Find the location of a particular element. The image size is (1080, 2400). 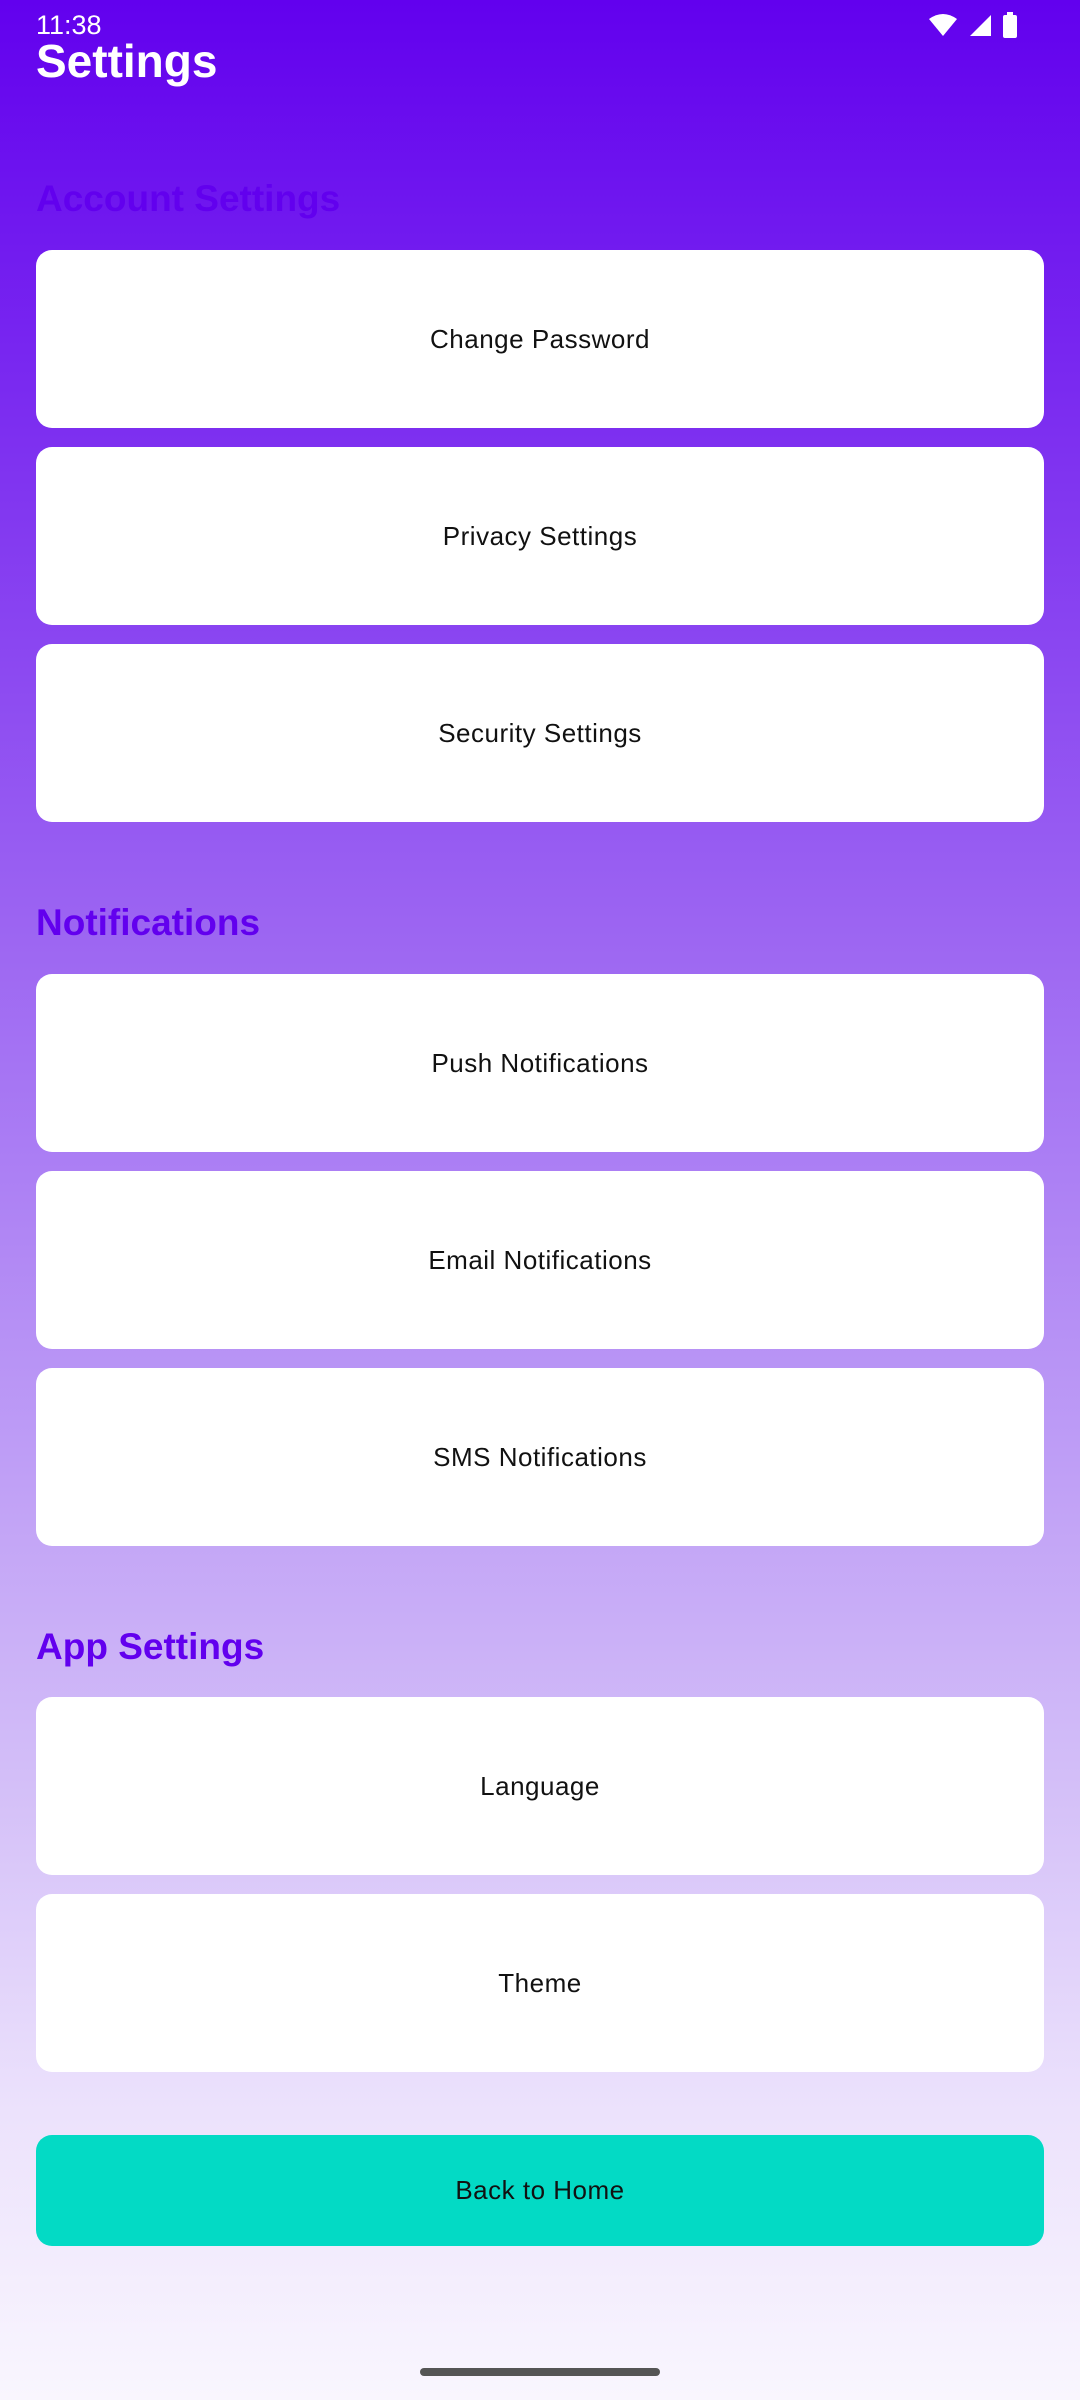

cellular-signal-icon is located at coordinates (980, 25).